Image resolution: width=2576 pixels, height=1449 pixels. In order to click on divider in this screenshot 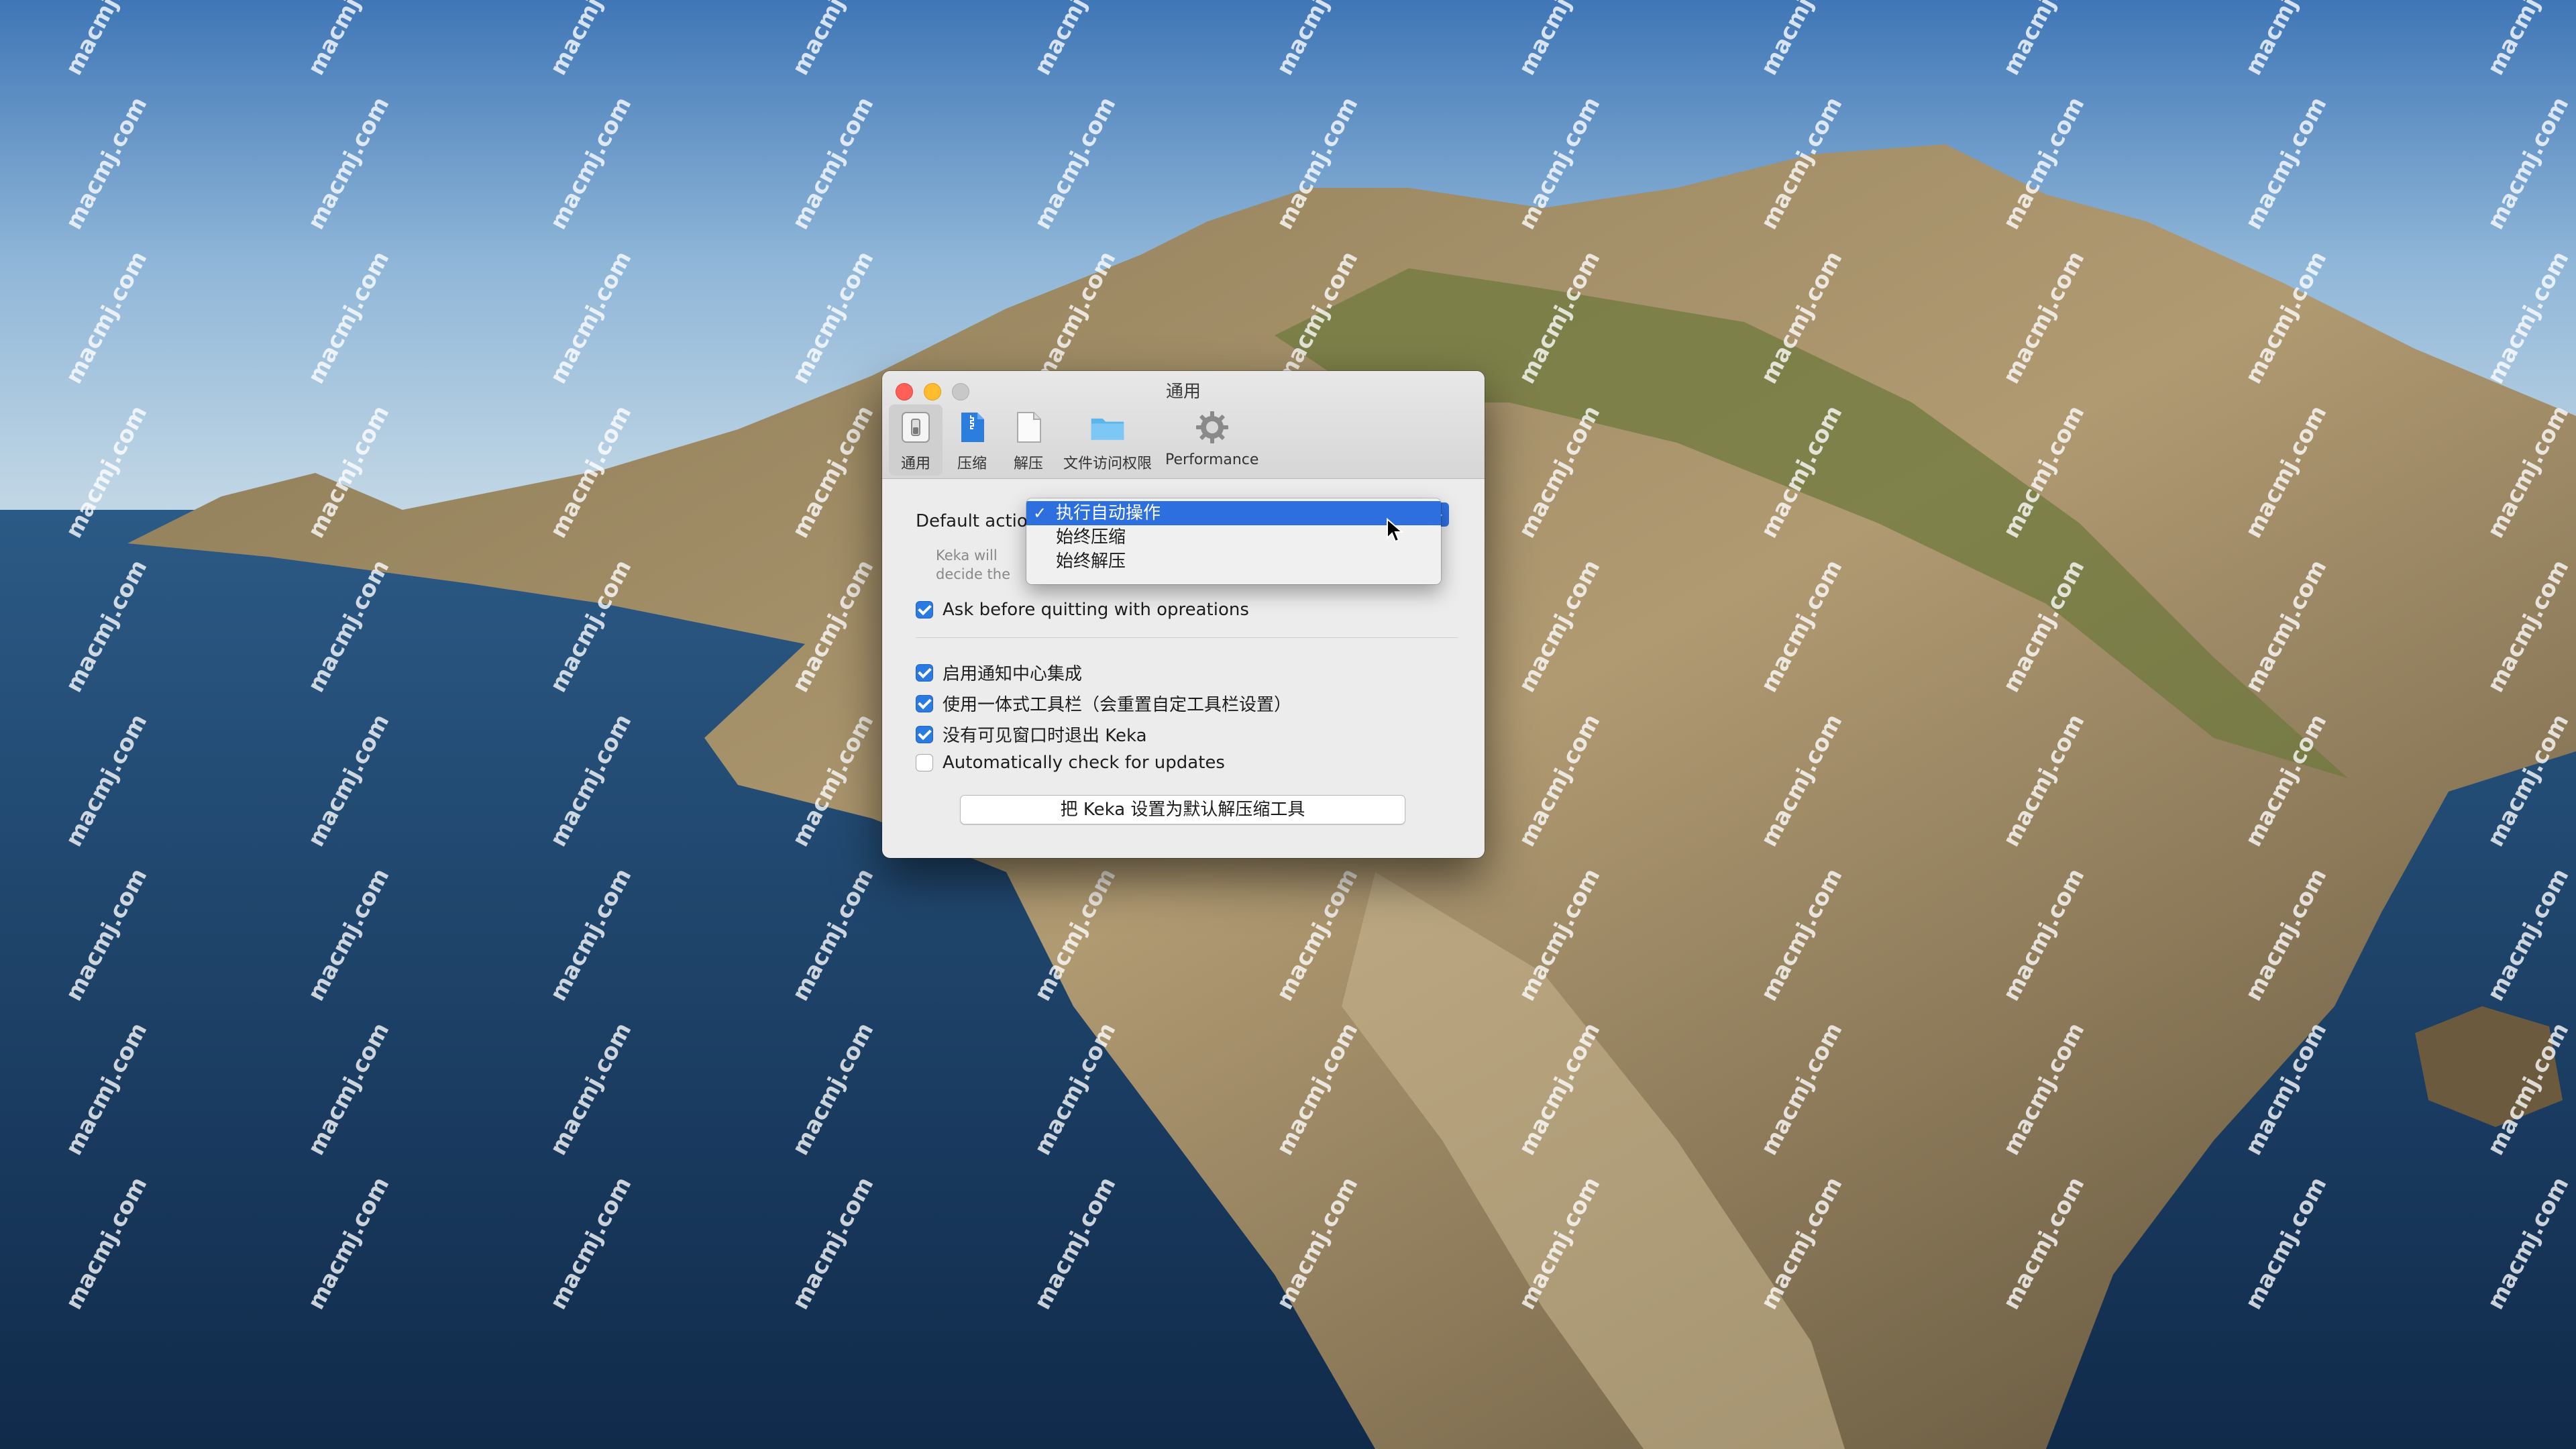, I will do `click(1187, 637)`.